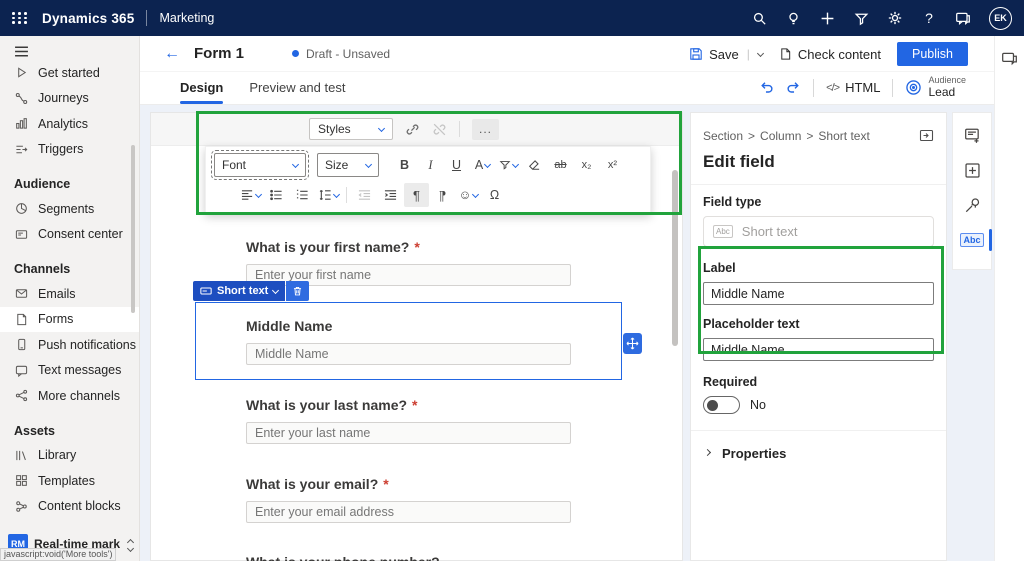 This screenshot has height=561, width=1024. What do you see at coordinates (69, 345) in the screenshot?
I see `sidebar-item-push-notifications: Push notifications` at bounding box center [69, 345].